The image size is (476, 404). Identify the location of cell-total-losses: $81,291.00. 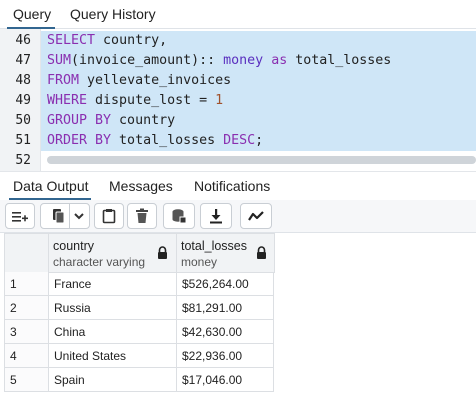
(225, 308).